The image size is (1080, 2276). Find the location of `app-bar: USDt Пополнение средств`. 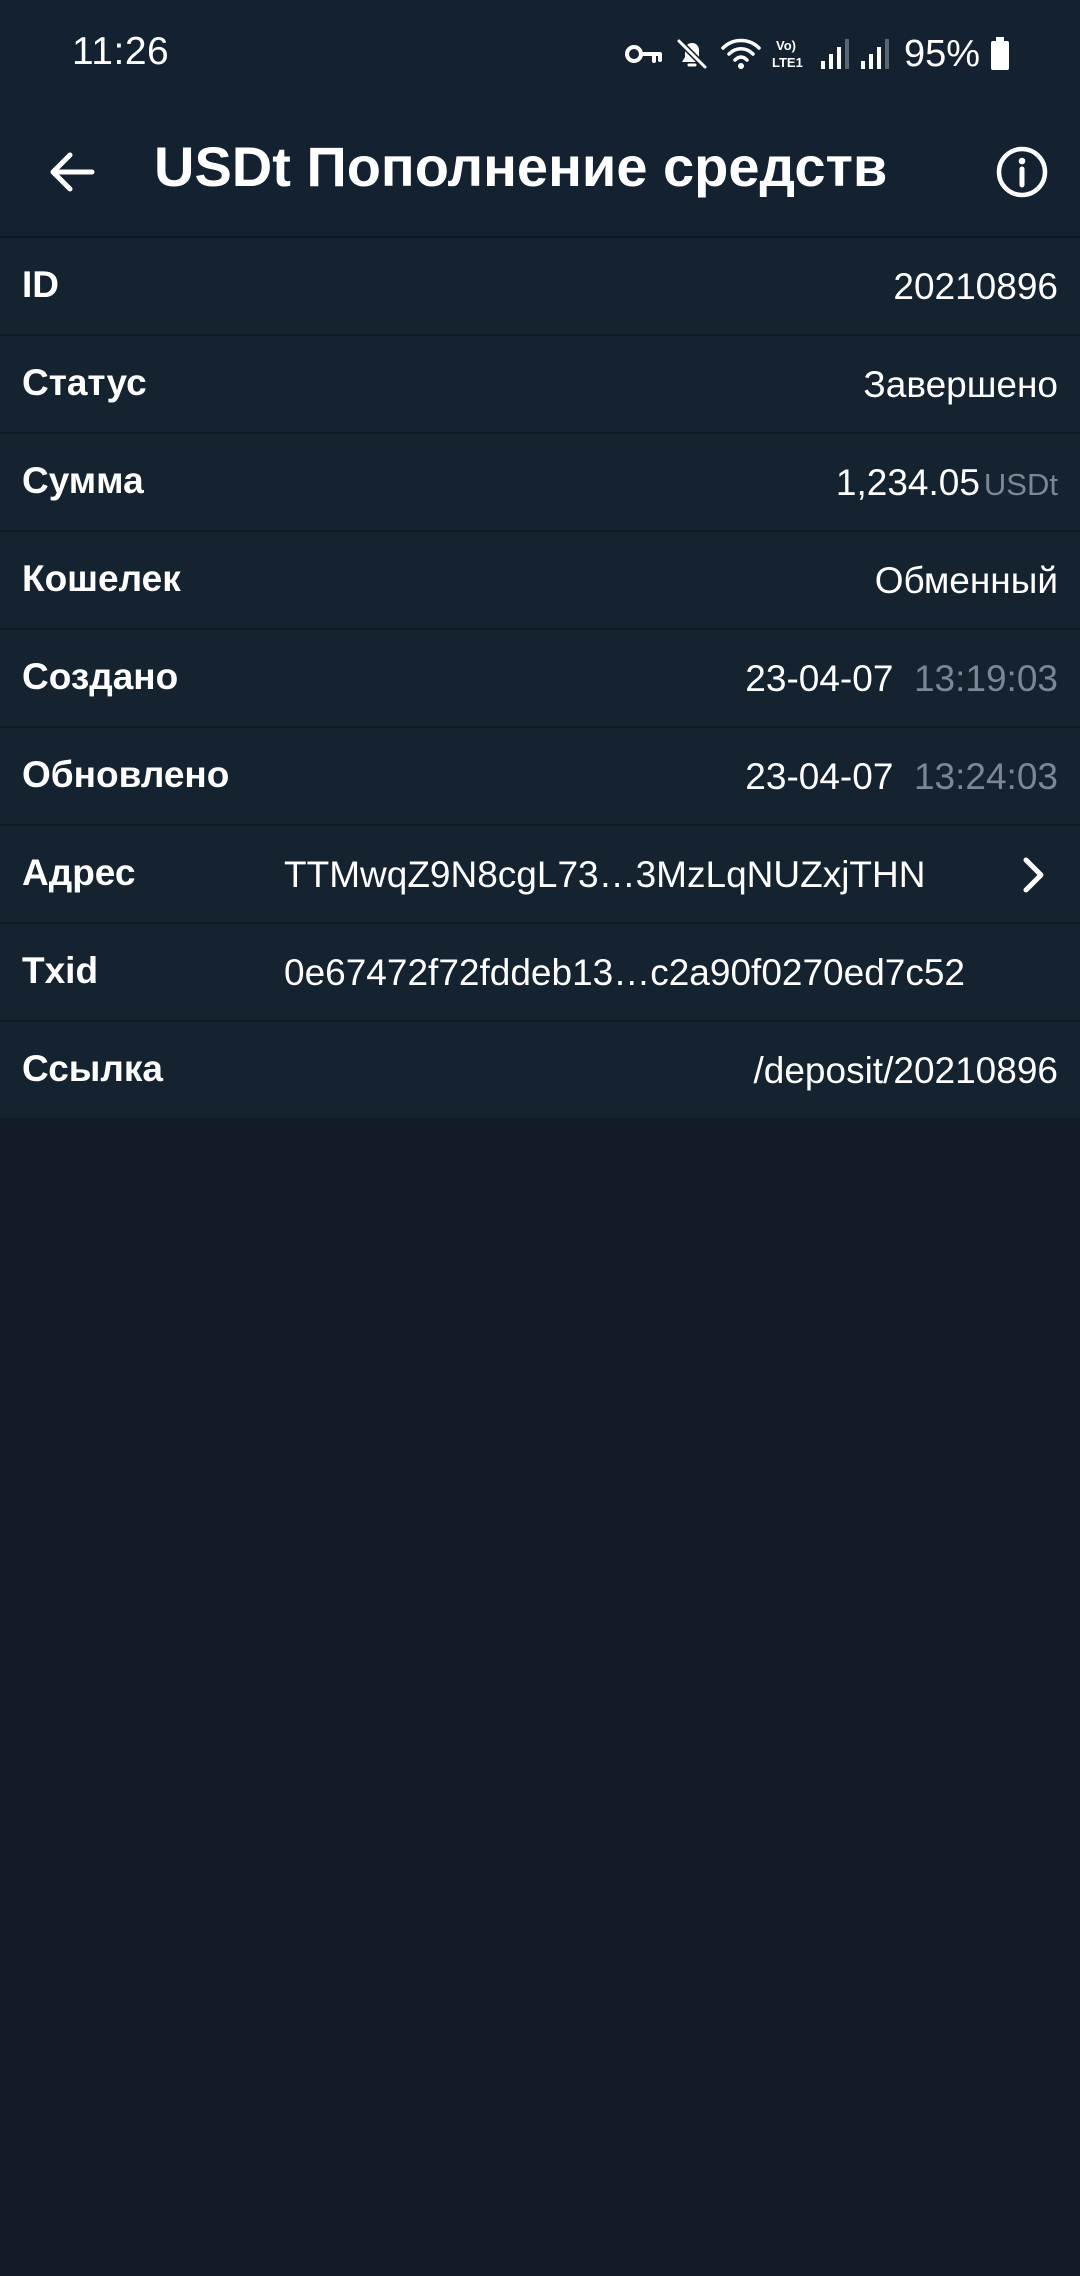

app-bar: USDt Пополнение средств is located at coordinates (540, 173).